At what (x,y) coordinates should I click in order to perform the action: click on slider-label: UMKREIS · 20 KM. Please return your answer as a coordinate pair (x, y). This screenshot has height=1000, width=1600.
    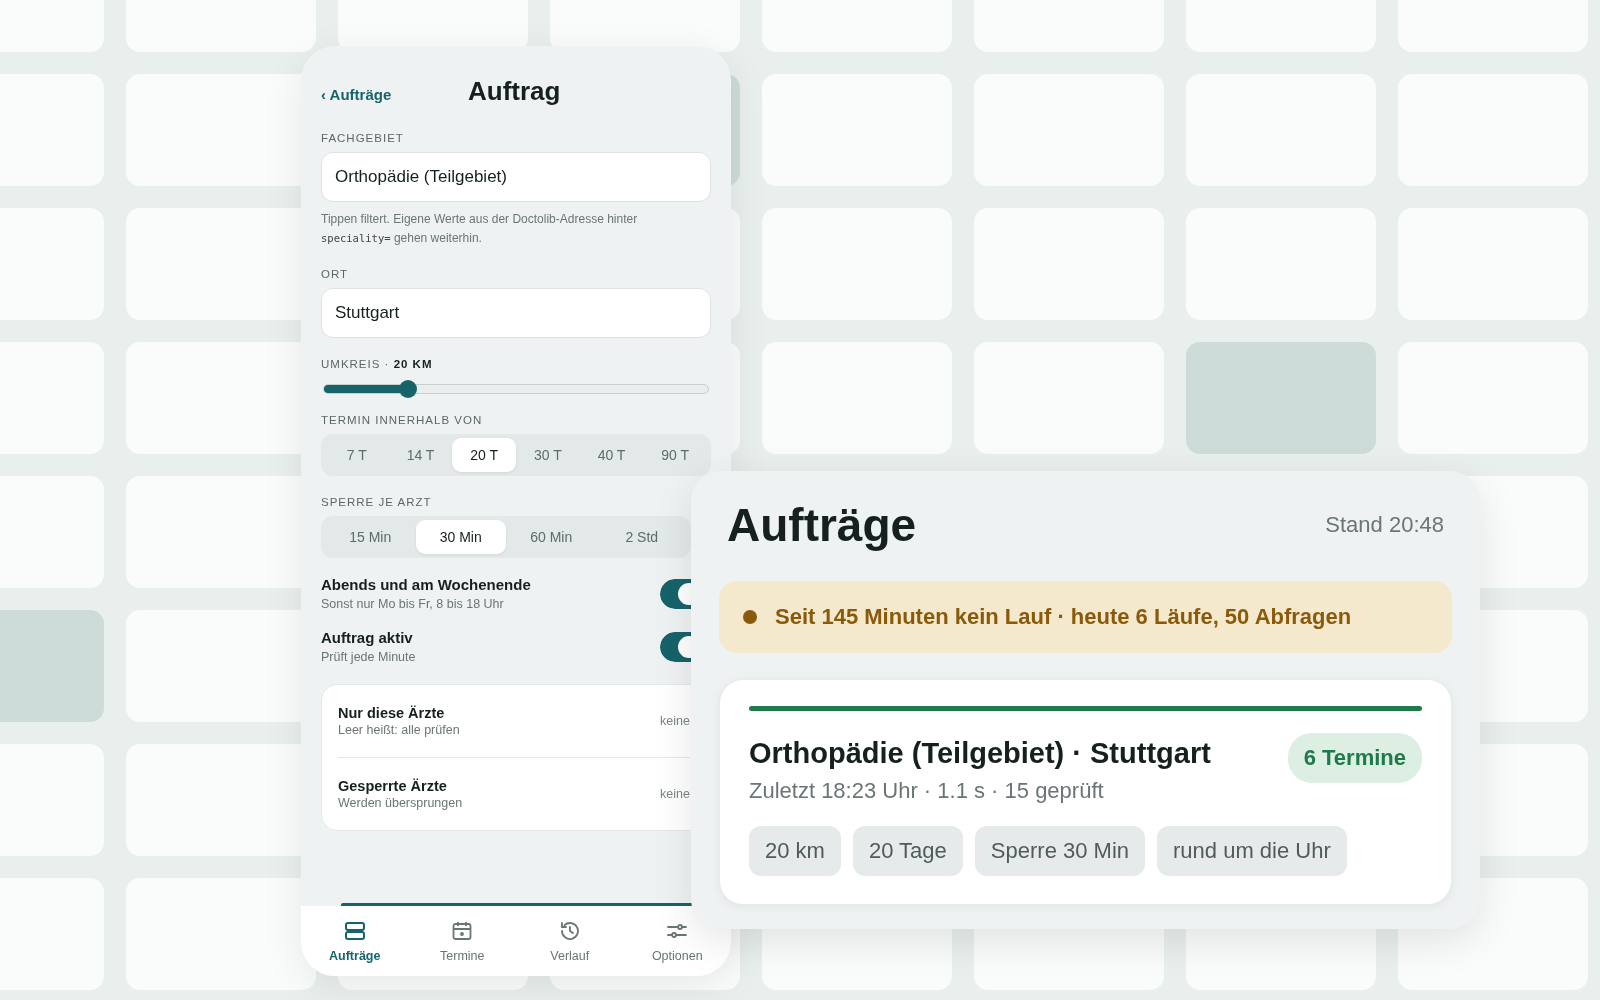
    Looking at the image, I should click on (377, 364).